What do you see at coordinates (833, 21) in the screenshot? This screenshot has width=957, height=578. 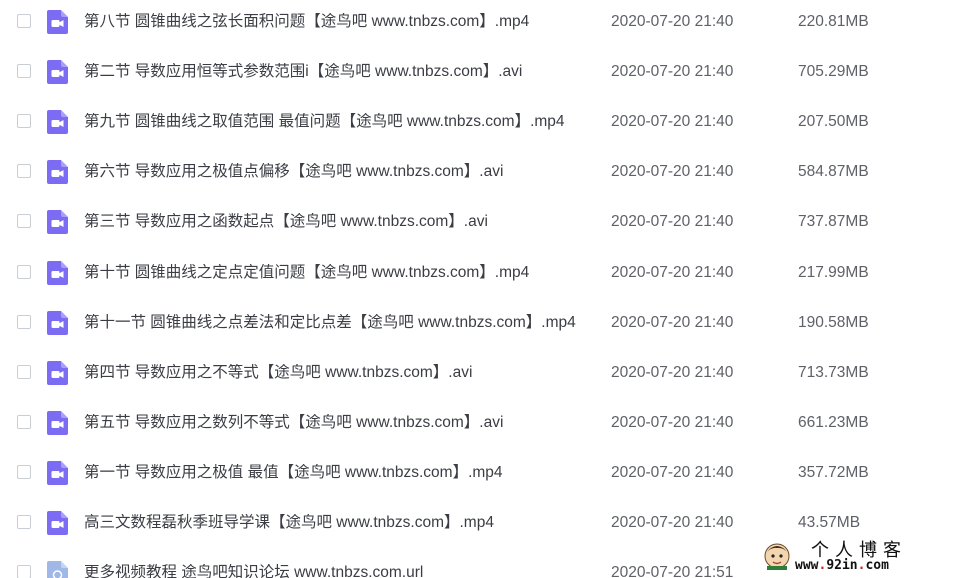 I see `file-size: 220.81MB` at bounding box center [833, 21].